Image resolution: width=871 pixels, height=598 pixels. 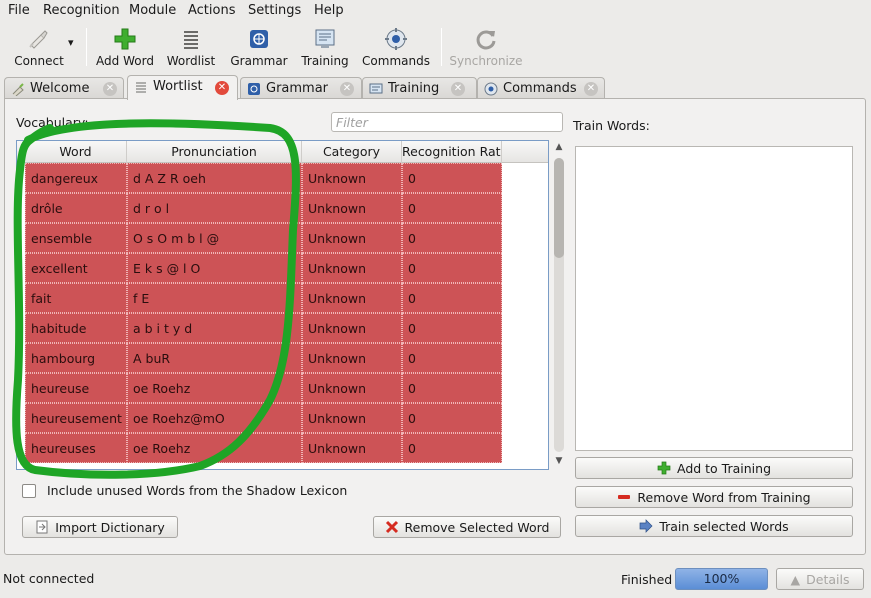 I want to click on cell-word: heureuse, so click(x=76, y=388).